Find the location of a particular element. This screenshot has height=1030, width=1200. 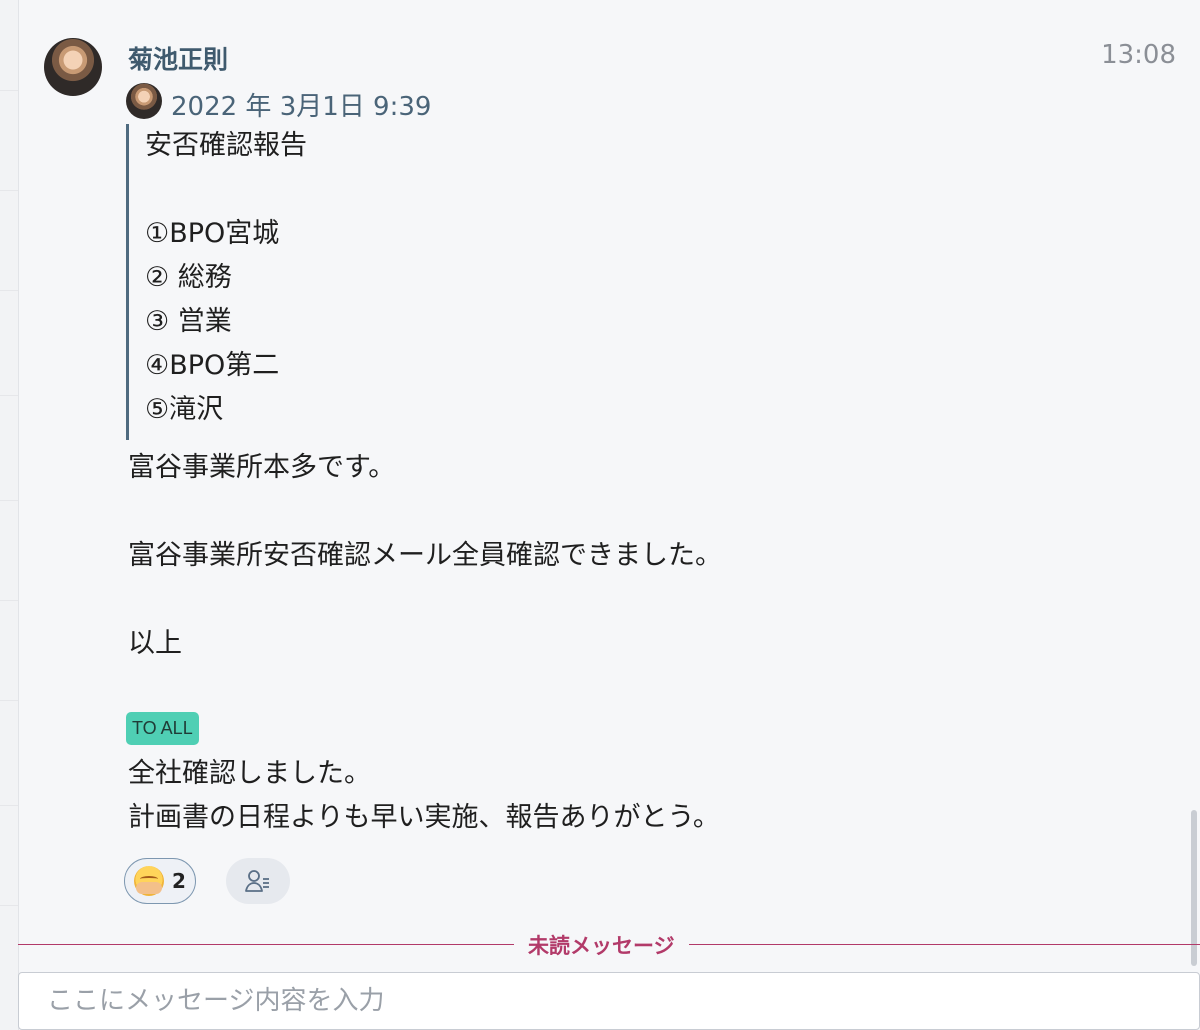

quote-line: ② 総務 is located at coordinates (188, 277).